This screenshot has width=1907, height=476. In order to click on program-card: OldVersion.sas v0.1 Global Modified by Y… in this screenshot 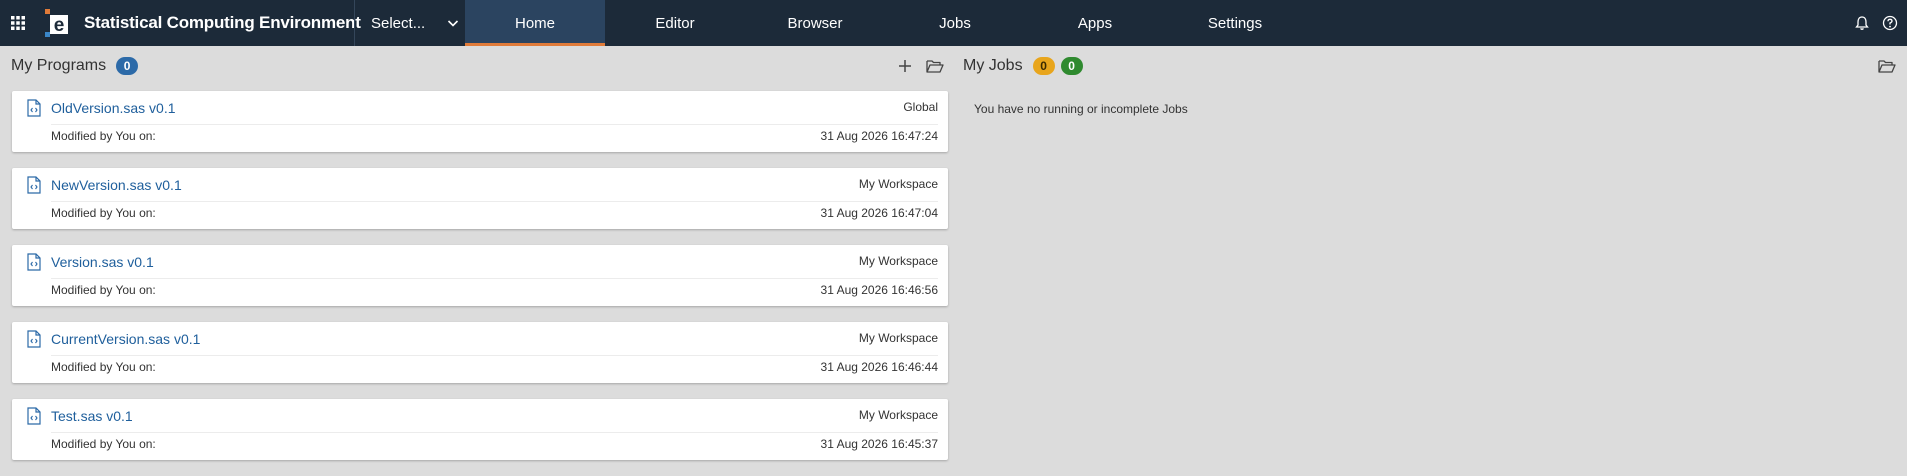, I will do `click(480, 121)`.